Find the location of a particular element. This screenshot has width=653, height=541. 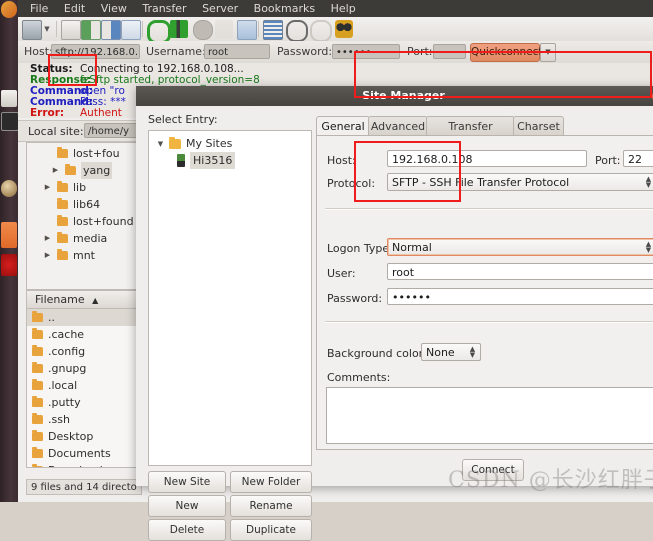

toggle-local-tree-icon is located at coordinates (91, 30).